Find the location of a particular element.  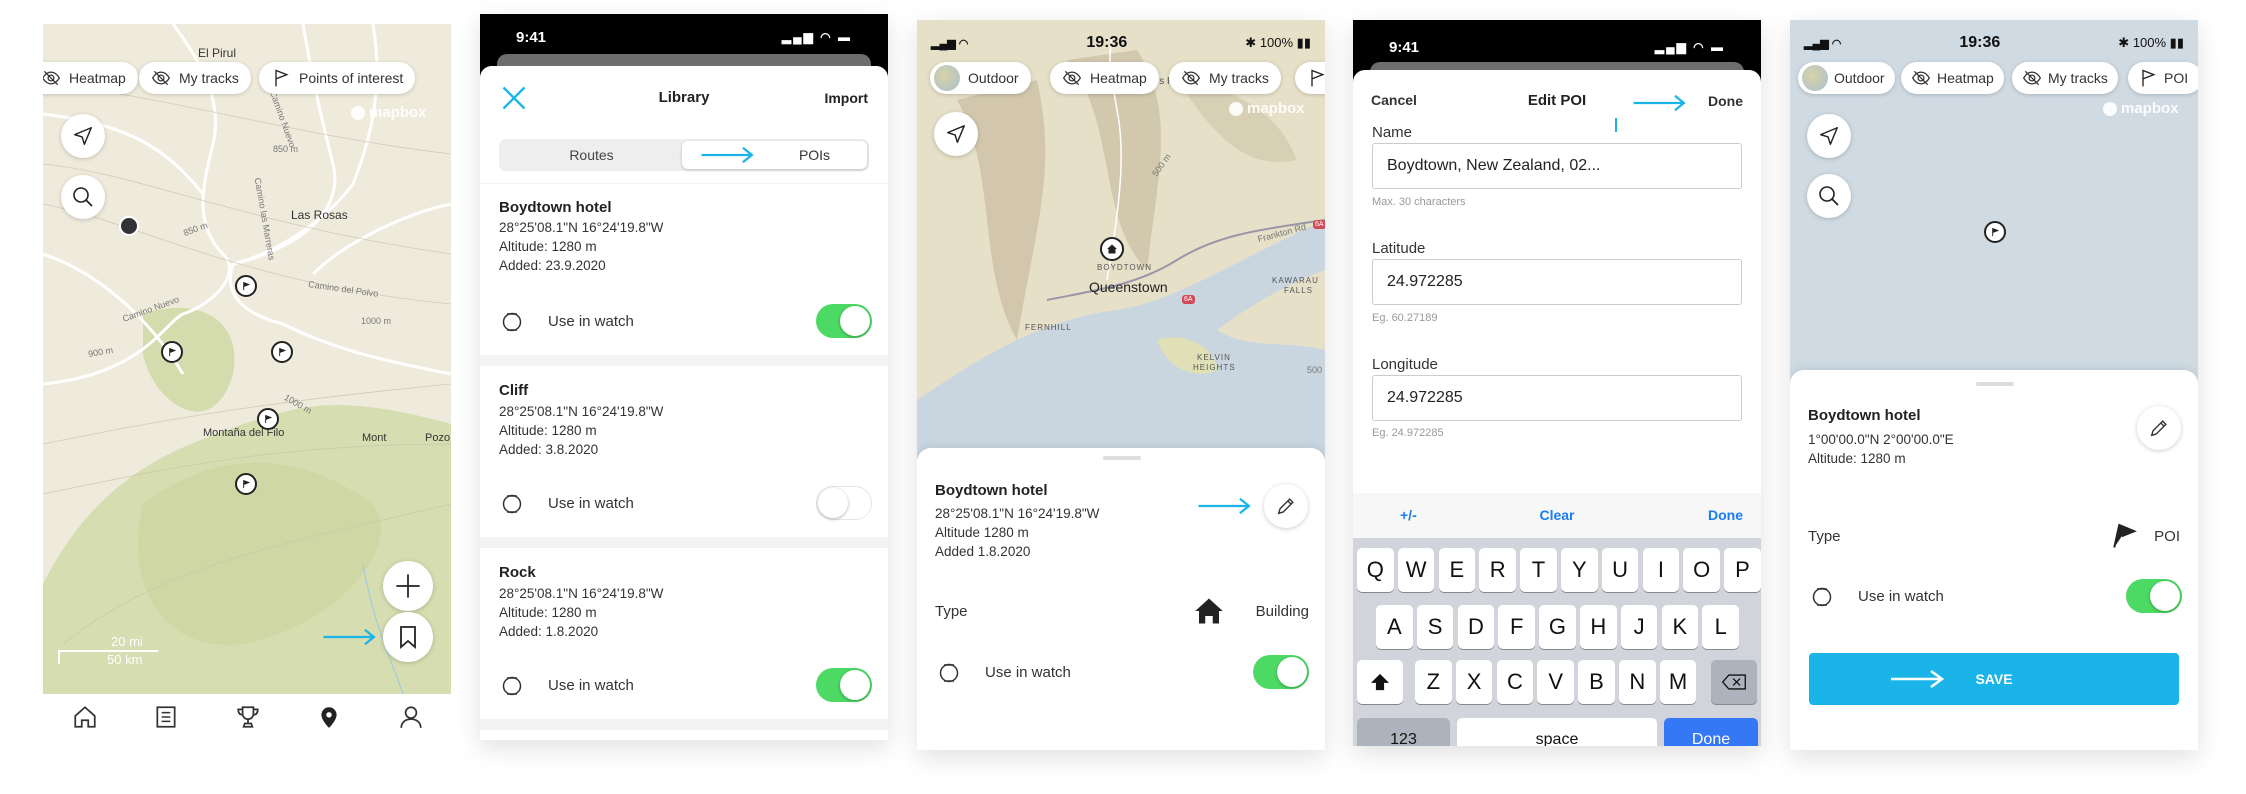

key-v: V is located at coordinates (1555, 682).